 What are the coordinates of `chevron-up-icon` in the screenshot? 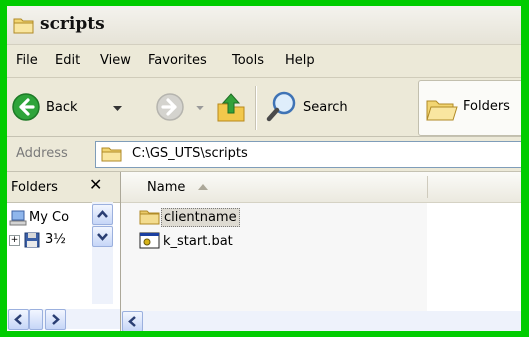 It's located at (102, 214).